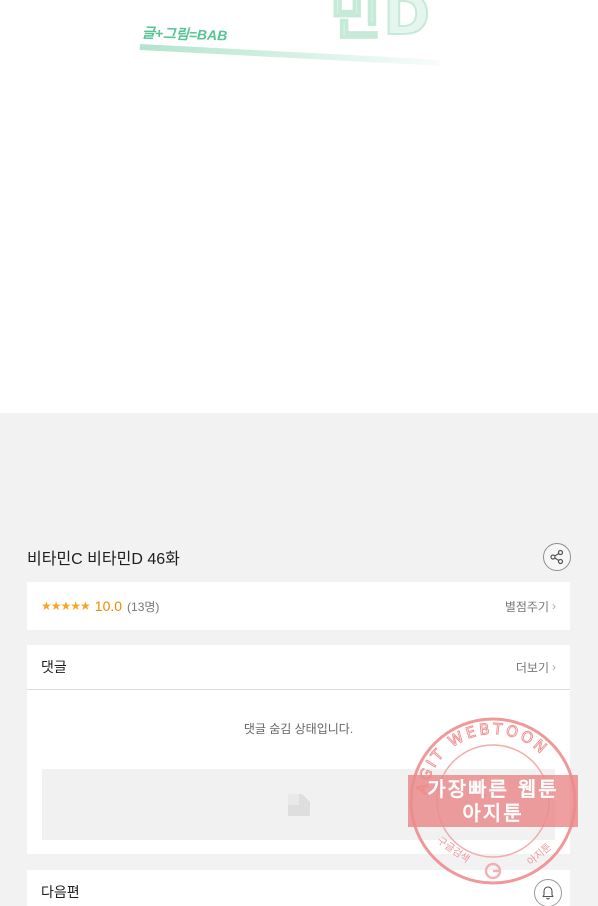 The image size is (598, 906). I want to click on comments-more-button: 더보기 ›, so click(536, 667).